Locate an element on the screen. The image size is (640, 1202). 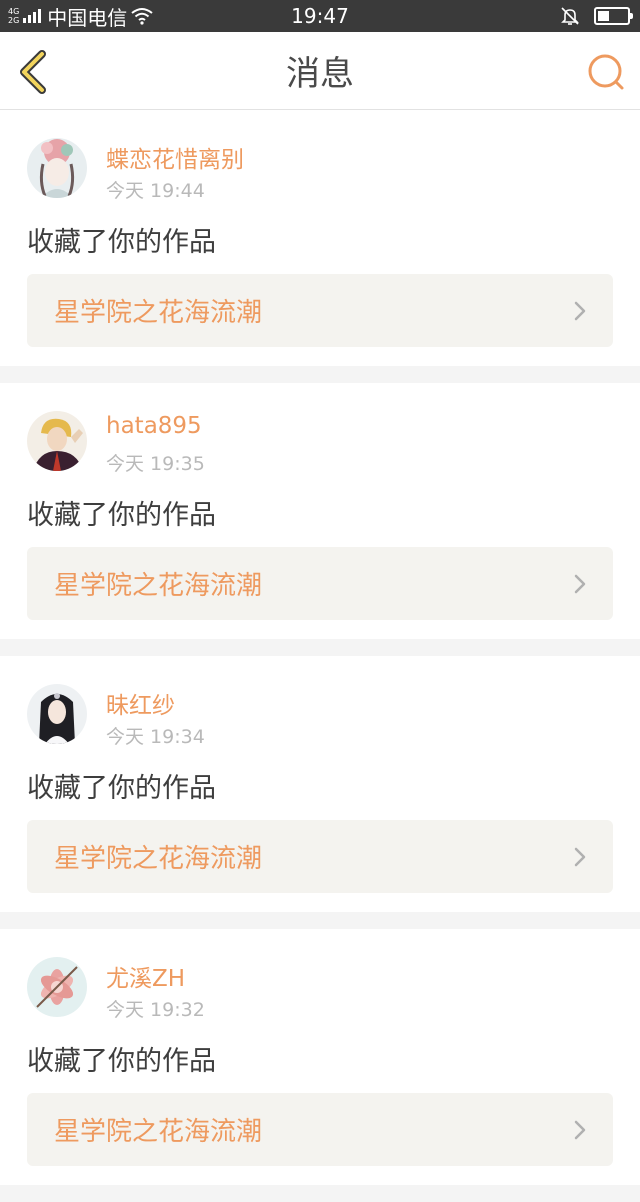
page-title: 消息 is located at coordinates (320, 74).